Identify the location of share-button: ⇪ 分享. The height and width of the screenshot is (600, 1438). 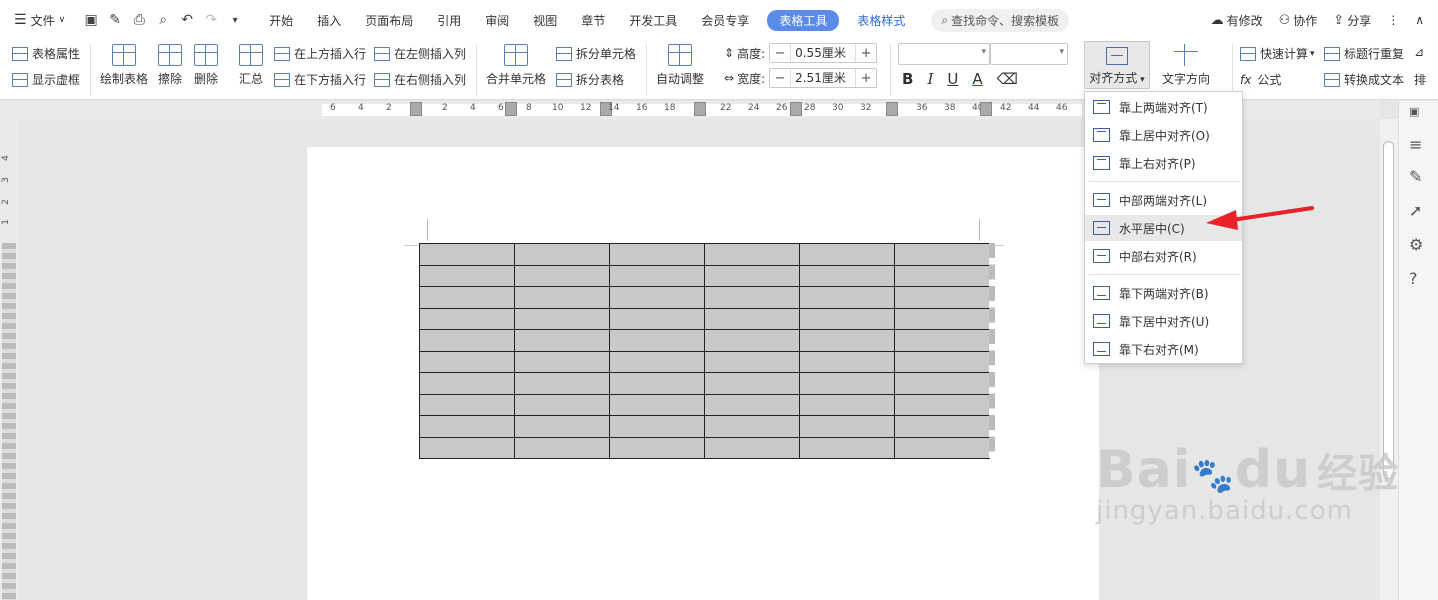
(1352, 20).